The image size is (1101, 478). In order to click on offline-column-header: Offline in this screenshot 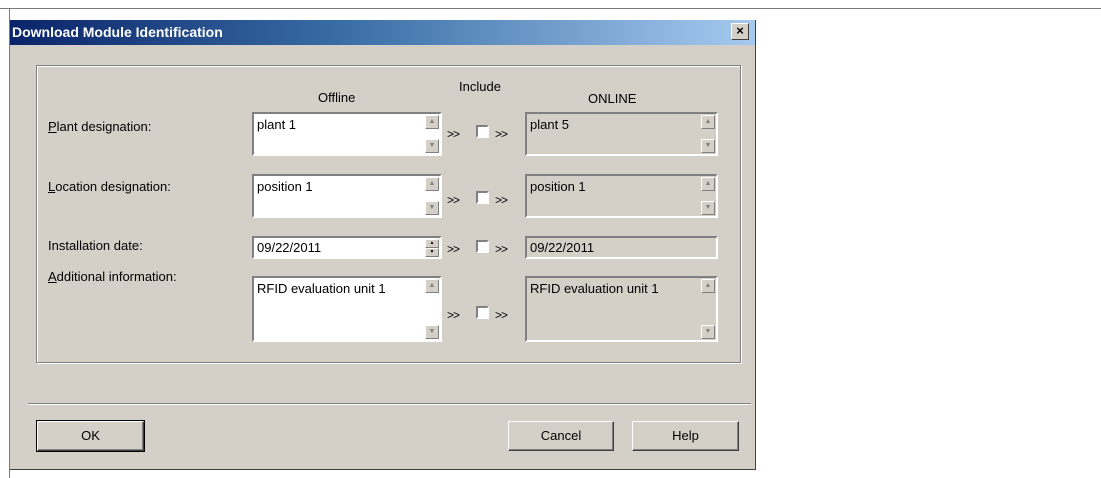, I will do `click(337, 97)`.